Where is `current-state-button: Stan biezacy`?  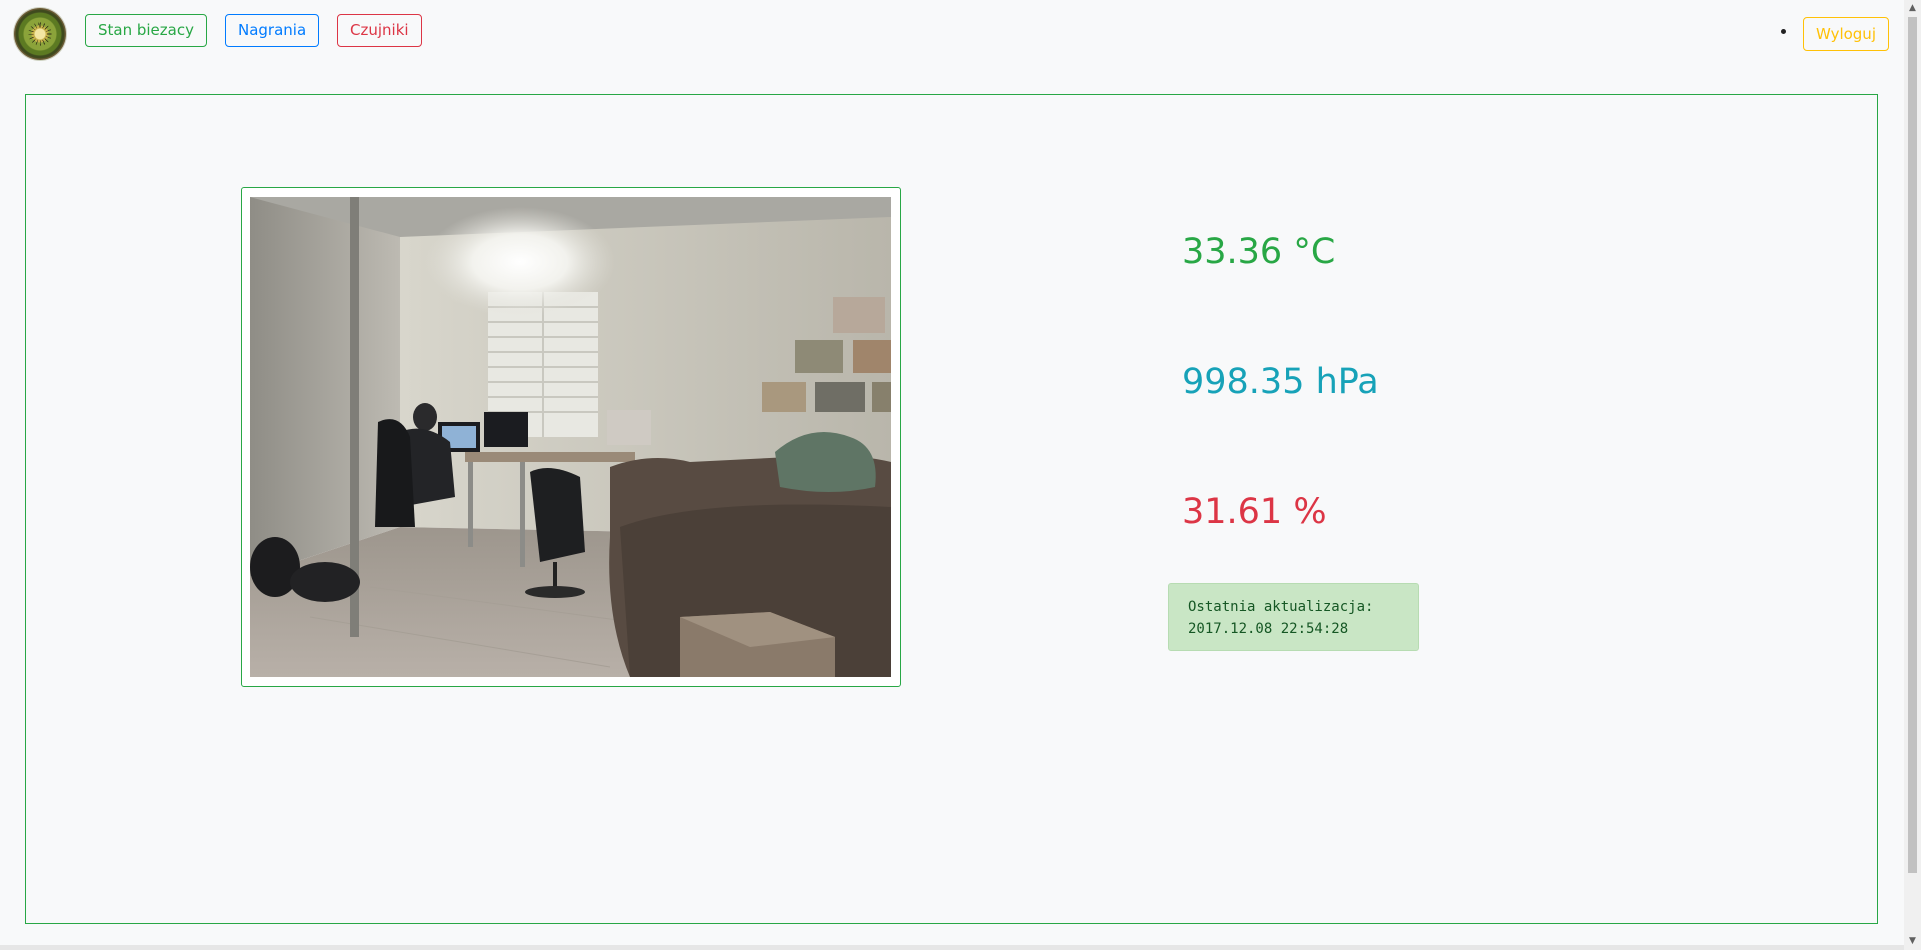
current-state-button: Stan biezacy is located at coordinates (146, 30).